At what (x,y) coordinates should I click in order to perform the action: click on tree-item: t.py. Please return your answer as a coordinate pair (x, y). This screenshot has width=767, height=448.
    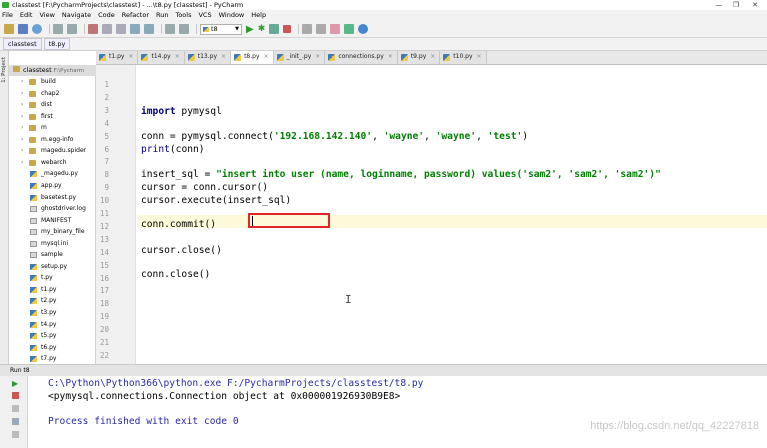
    Looking at the image, I should click on (52, 278).